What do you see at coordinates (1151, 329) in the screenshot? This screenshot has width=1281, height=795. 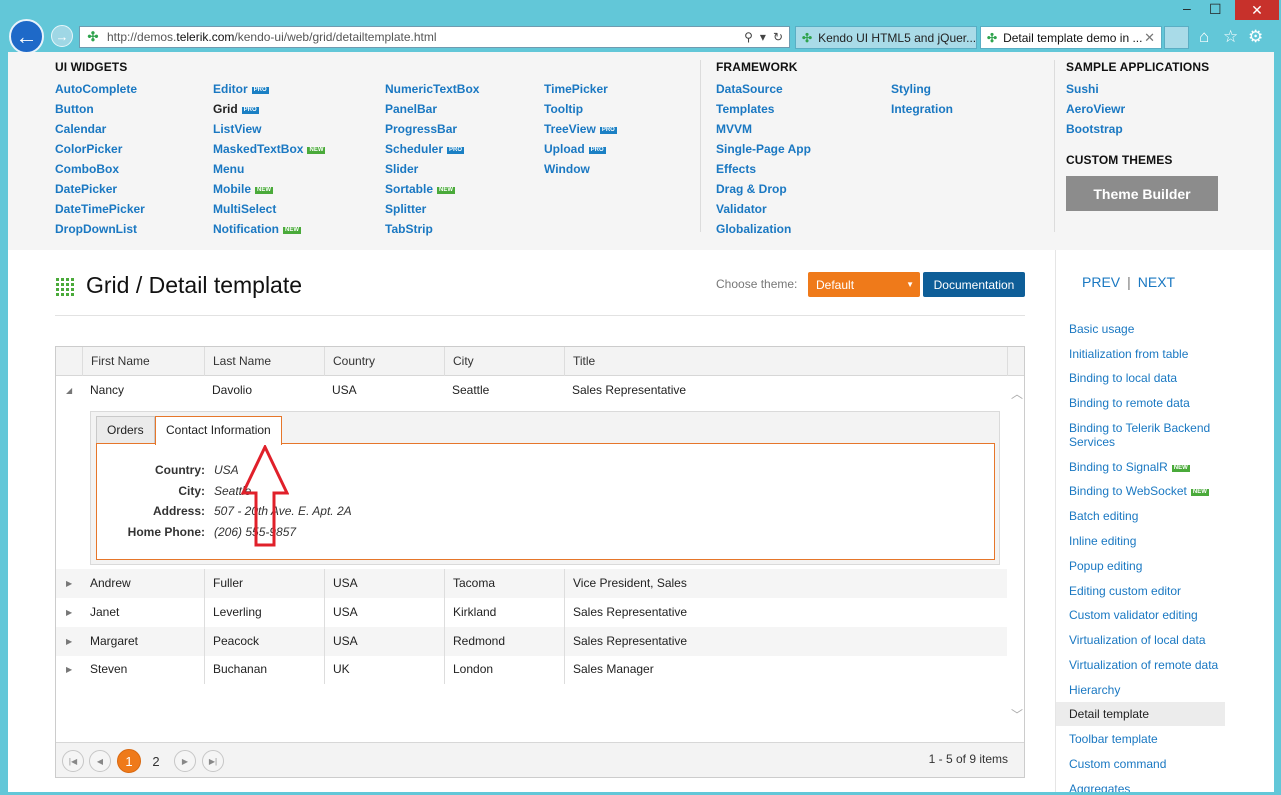 I see `sidebar-item-basic-usage: Basic usage` at bounding box center [1151, 329].